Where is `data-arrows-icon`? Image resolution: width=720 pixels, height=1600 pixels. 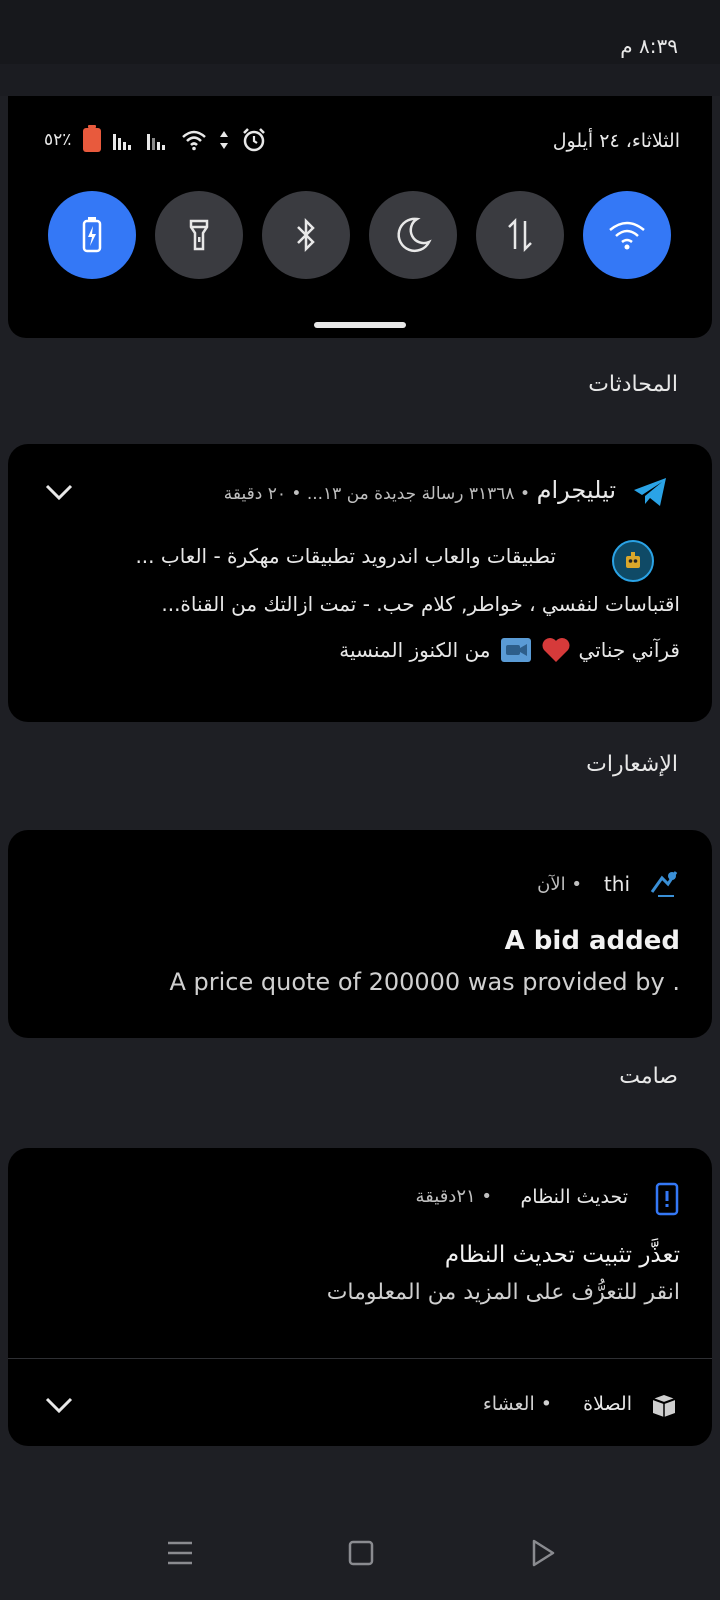 data-arrows-icon is located at coordinates (224, 140).